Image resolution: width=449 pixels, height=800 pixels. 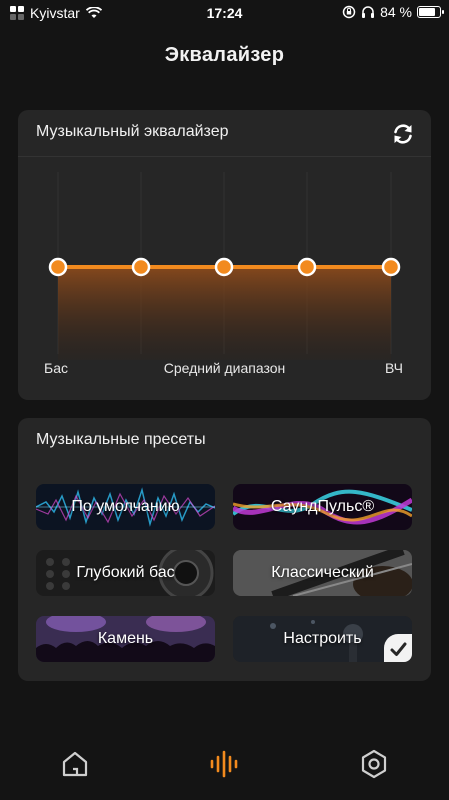 I want to click on settings-icon, so click(x=374, y=764).